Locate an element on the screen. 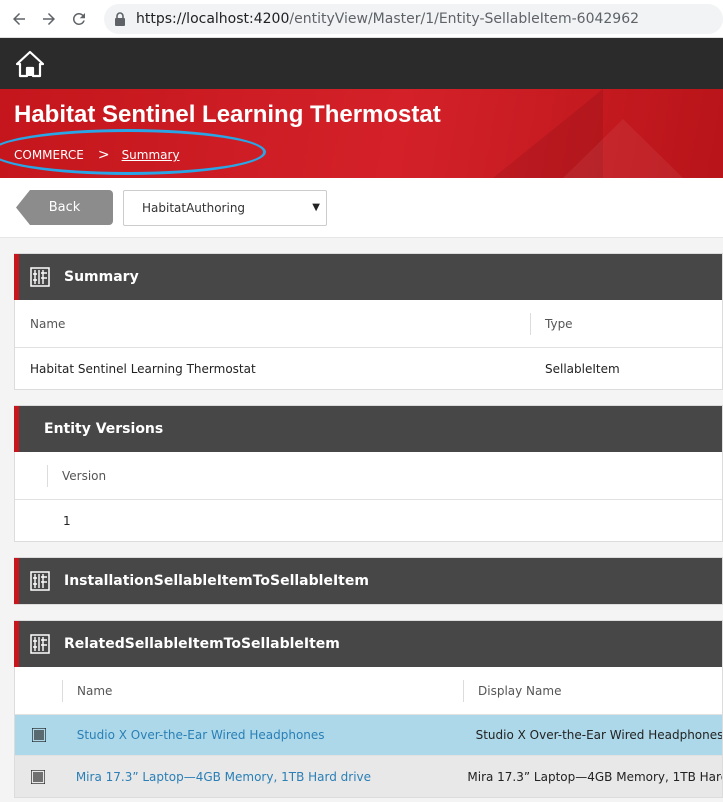 This screenshot has height=802, width=723. column-header-type: Type is located at coordinates (552, 324).